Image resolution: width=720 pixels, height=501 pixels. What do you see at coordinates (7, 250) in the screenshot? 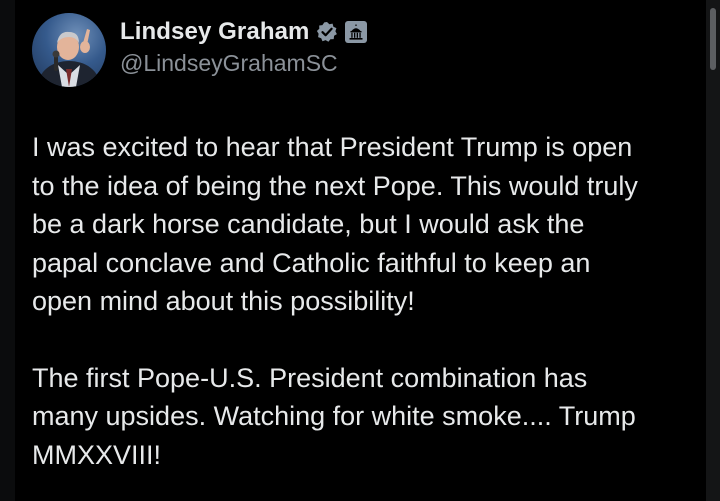
I see `window-edge` at bounding box center [7, 250].